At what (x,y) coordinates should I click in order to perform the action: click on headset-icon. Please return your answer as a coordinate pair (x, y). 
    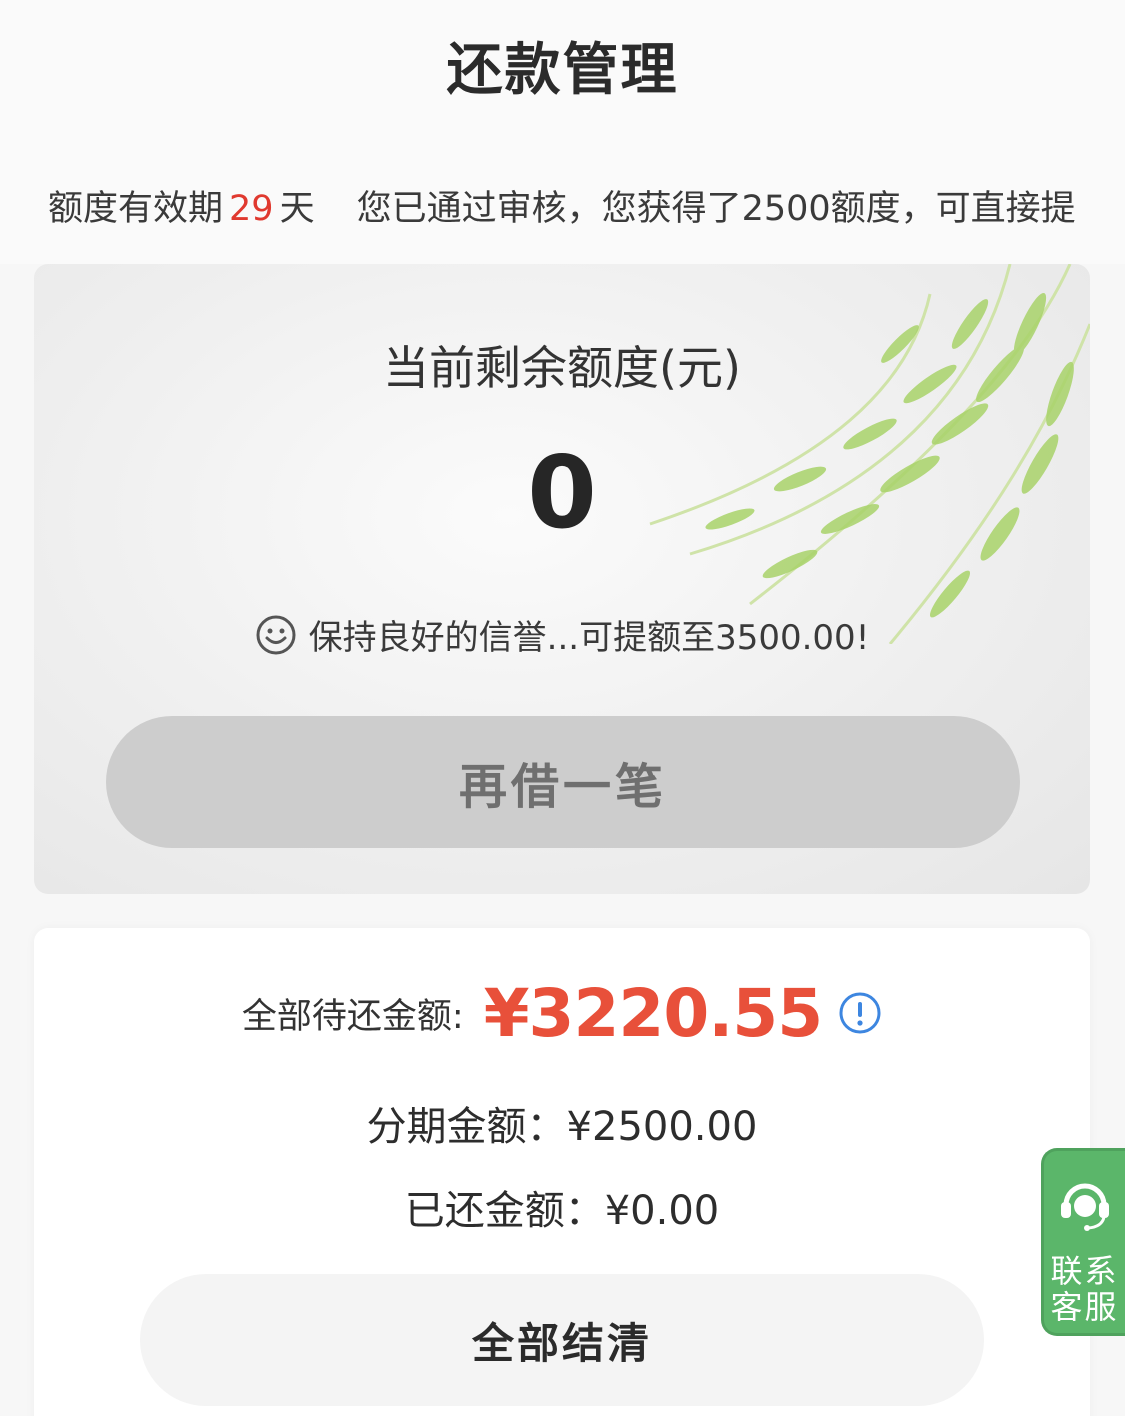
    Looking at the image, I should click on (1084, 1207).